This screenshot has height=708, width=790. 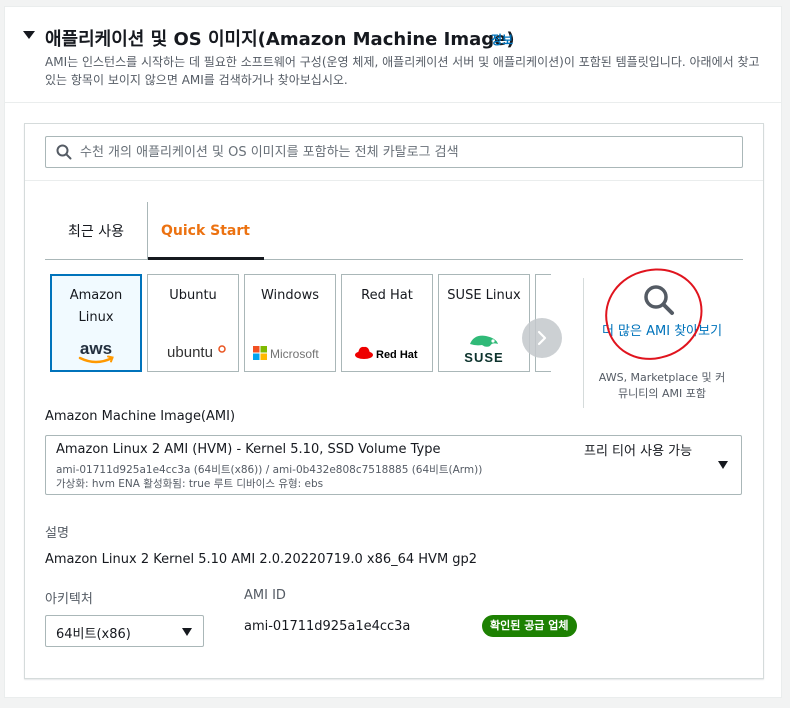 I want to click on suse-logo-icon: SUSE, so click(x=484, y=348).